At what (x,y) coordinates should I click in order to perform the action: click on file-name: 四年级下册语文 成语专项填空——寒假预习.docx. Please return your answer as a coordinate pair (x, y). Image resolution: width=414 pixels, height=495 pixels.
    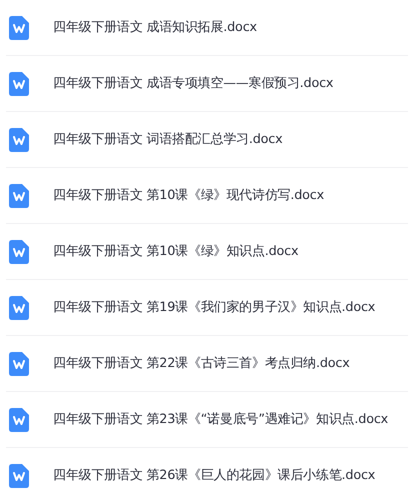
    Looking at the image, I should click on (193, 83).